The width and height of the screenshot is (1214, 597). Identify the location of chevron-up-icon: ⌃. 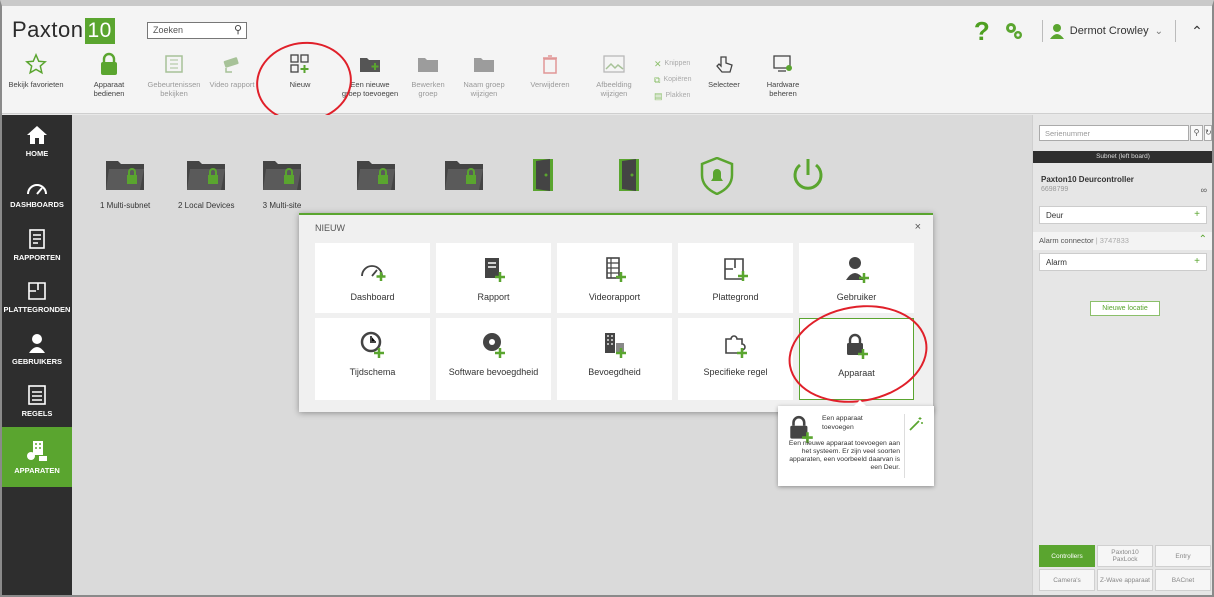
(1203, 239).